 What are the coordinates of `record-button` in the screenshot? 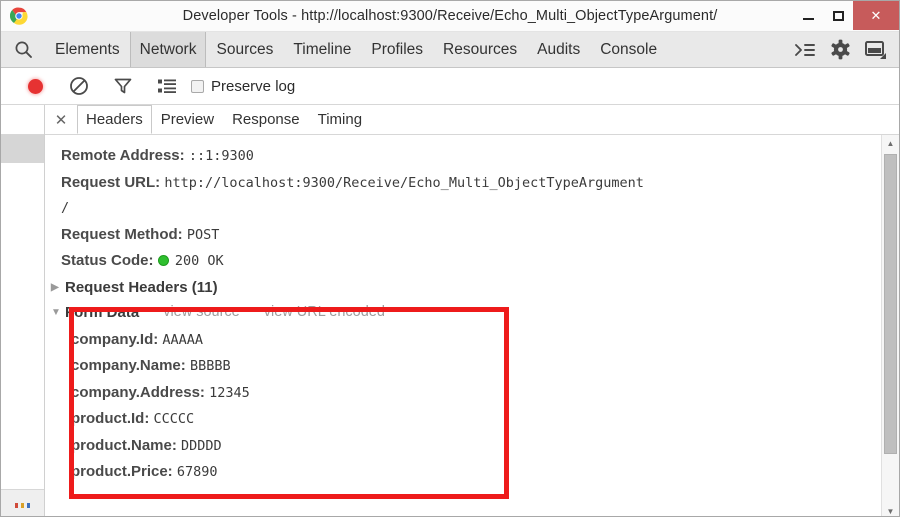 It's located at (35, 86).